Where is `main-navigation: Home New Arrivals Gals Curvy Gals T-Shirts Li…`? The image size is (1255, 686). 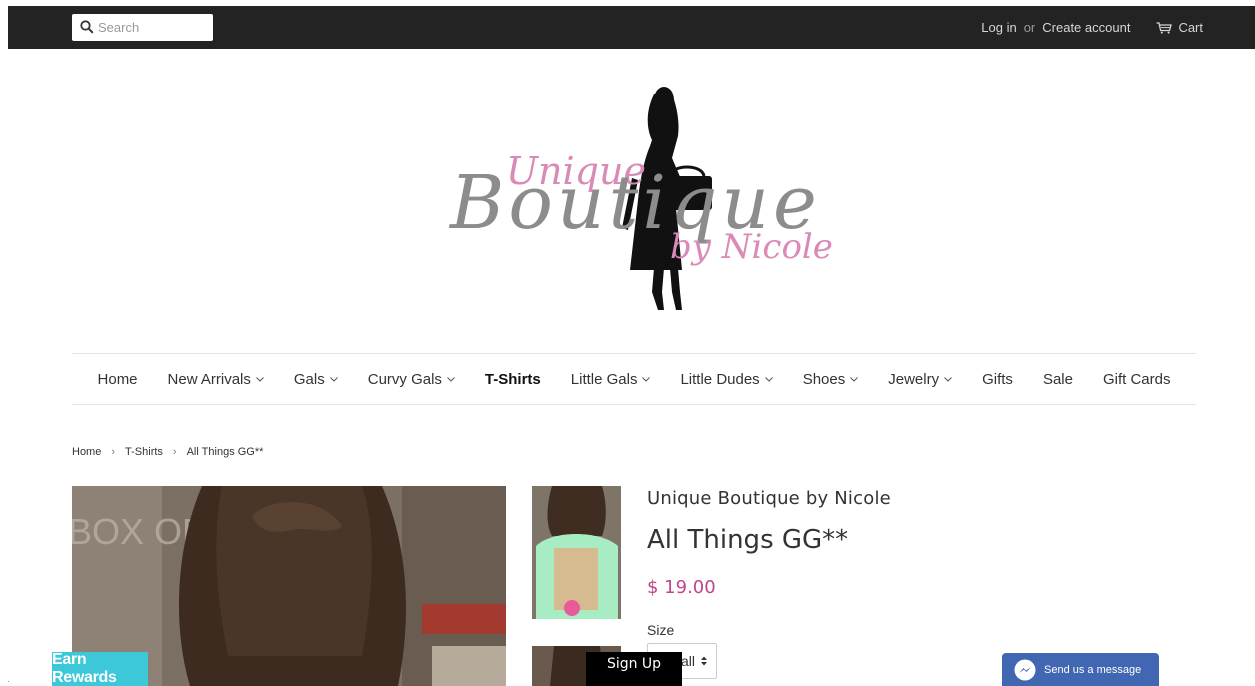 main-navigation: Home New Arrivals Gals Curvy Gals T-Shirts Li… is located at coordinates (634, 379).